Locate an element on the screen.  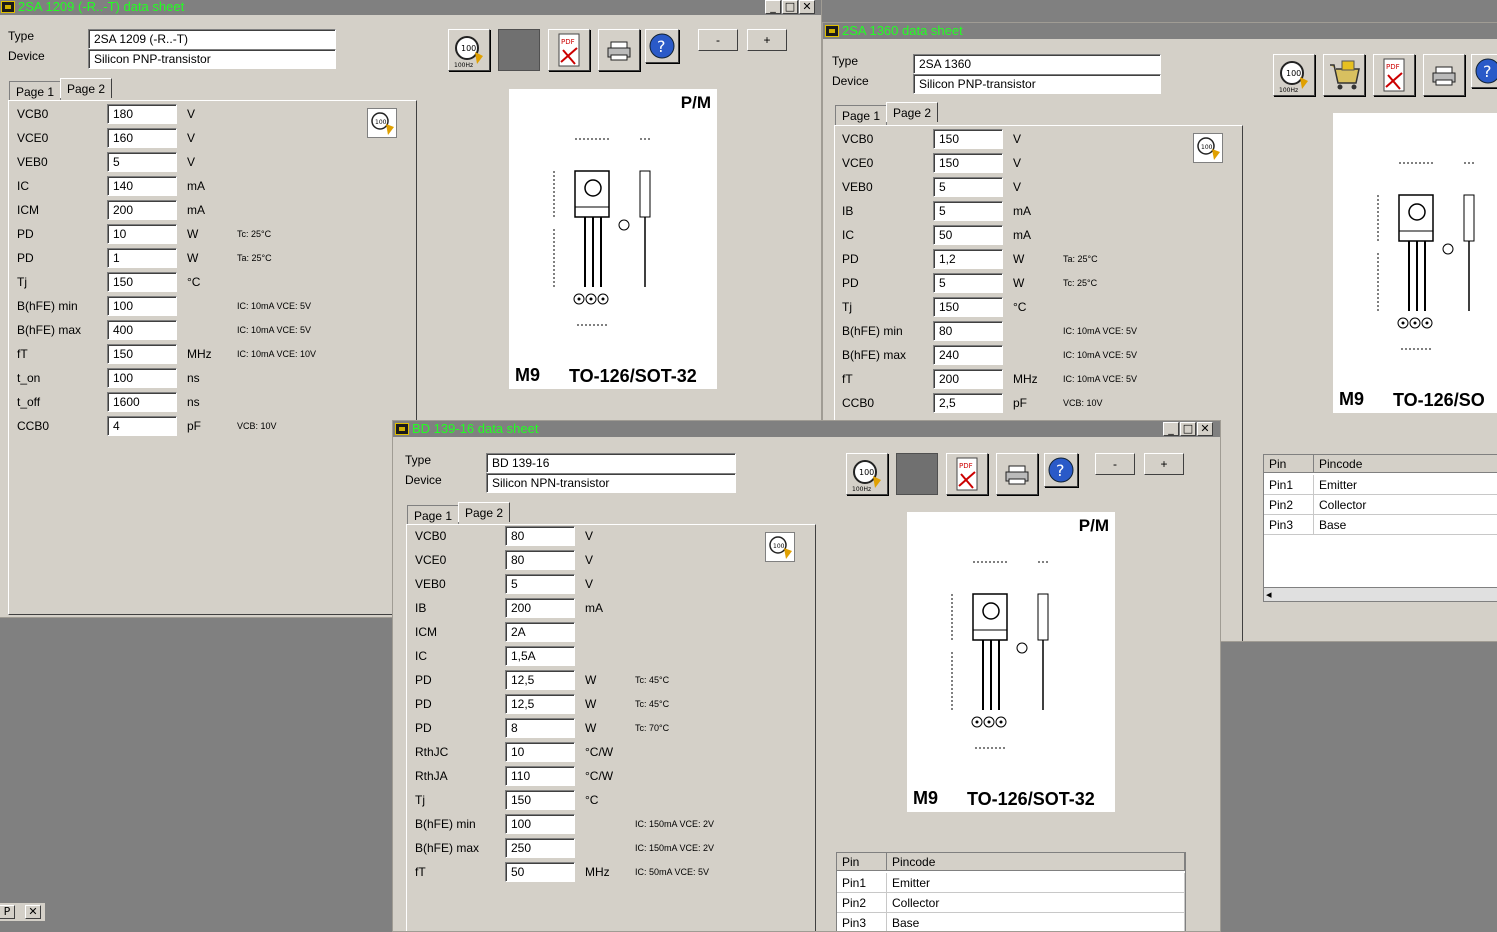
type-field: BD 139-16 is located at coordinates (611, 463).